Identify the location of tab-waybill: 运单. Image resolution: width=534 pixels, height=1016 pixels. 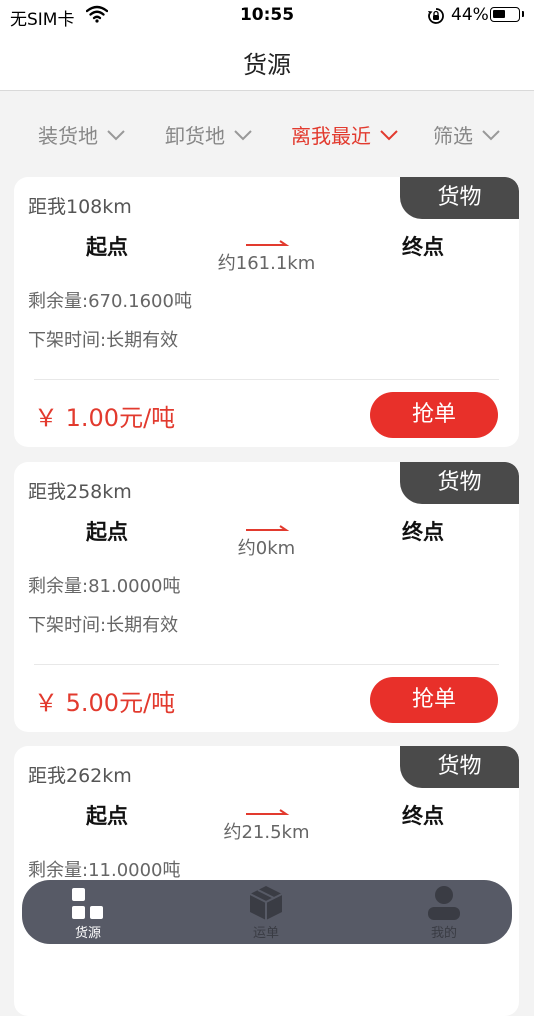
(266, 912).